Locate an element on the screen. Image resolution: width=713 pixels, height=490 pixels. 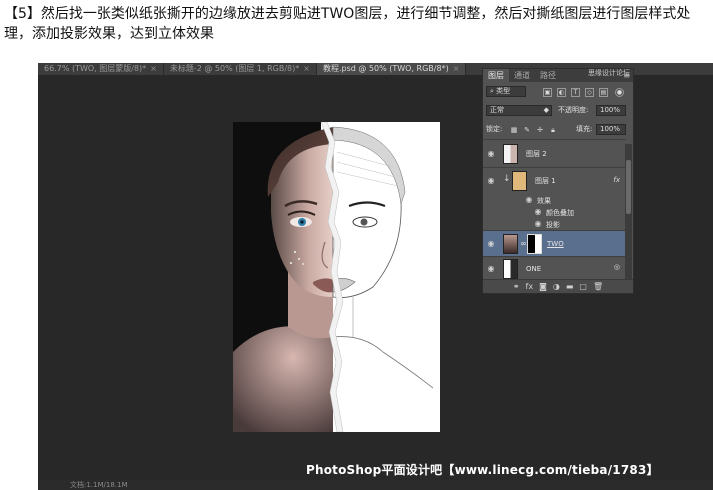
layer-row-one: ◉ ONE ◎ is located at coordinates (554, 268).